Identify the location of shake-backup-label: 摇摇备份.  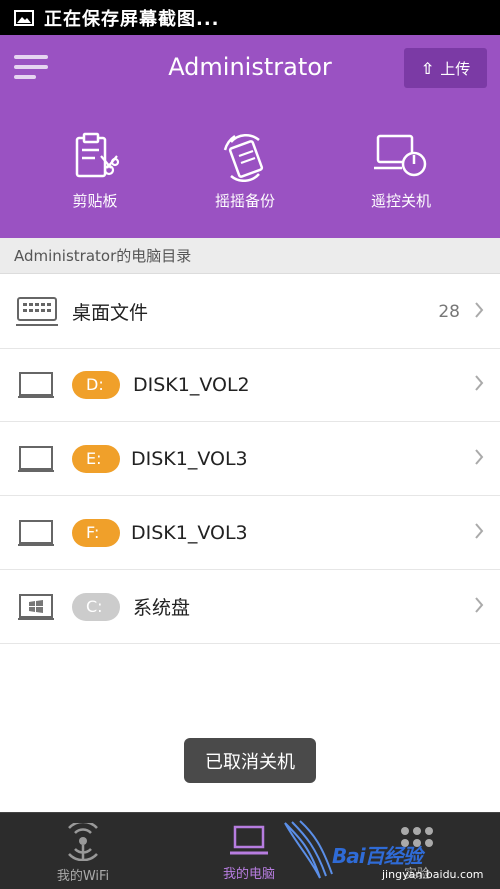
(244, 201).